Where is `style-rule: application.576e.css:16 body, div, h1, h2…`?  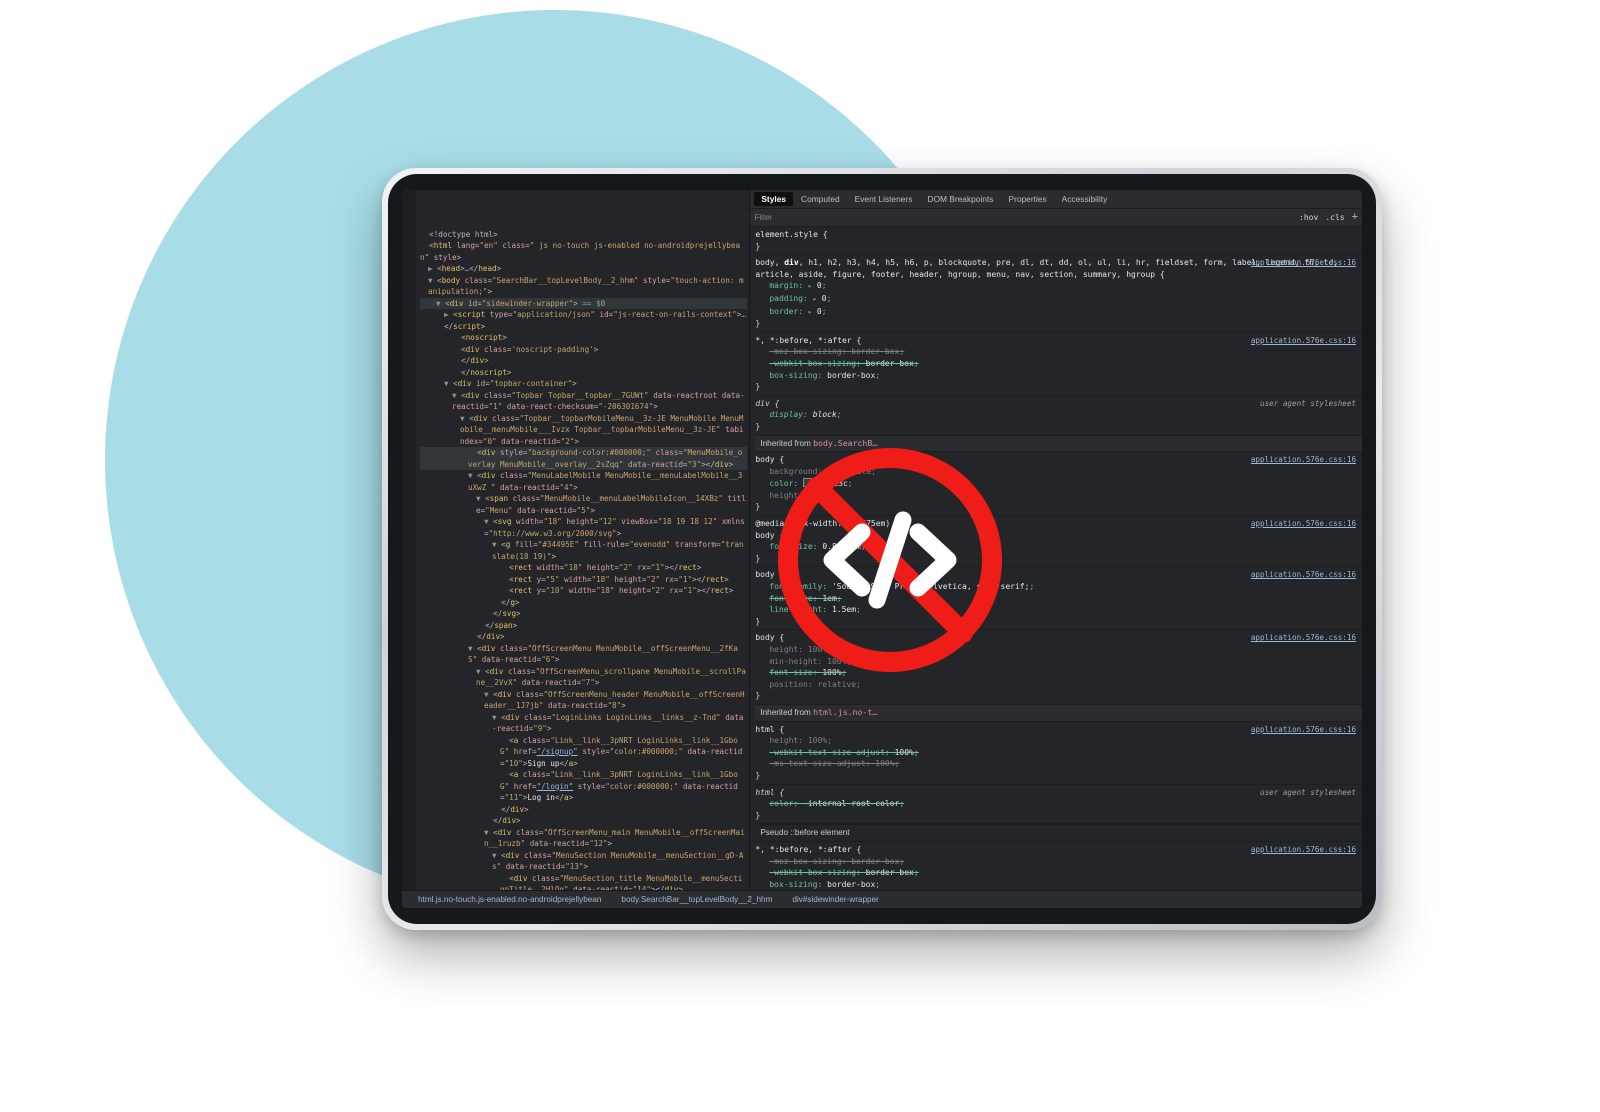
style-rule: application.576e.css:16 body, div, h1, h2… is located at coordinates (1058, 294).